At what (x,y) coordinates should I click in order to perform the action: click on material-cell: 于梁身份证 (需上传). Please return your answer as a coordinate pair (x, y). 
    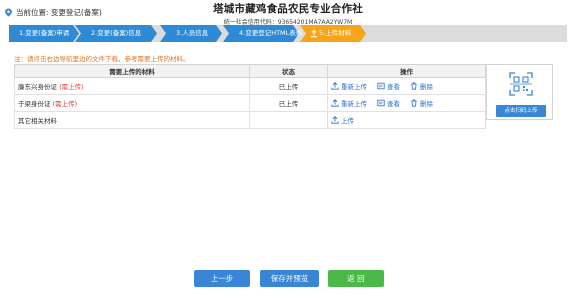
    Looking at the image, I should click on (132, 103).